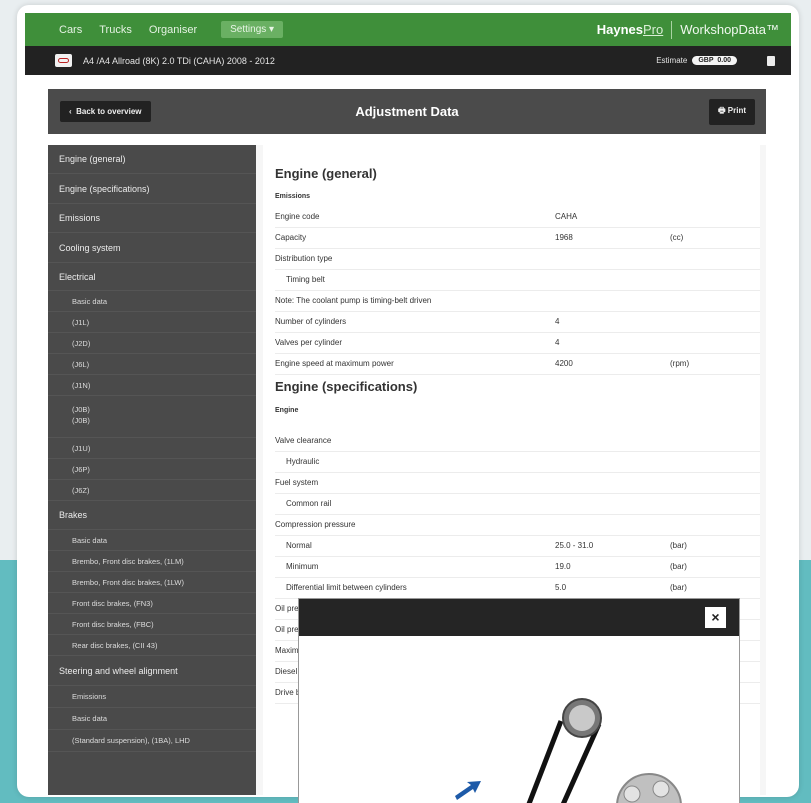 This screenshot has height=803, width=811. Describe the element at coordinates (152, 448) in the screenshot. I see `sidebar-item-j1u: (J1U)` at that location.